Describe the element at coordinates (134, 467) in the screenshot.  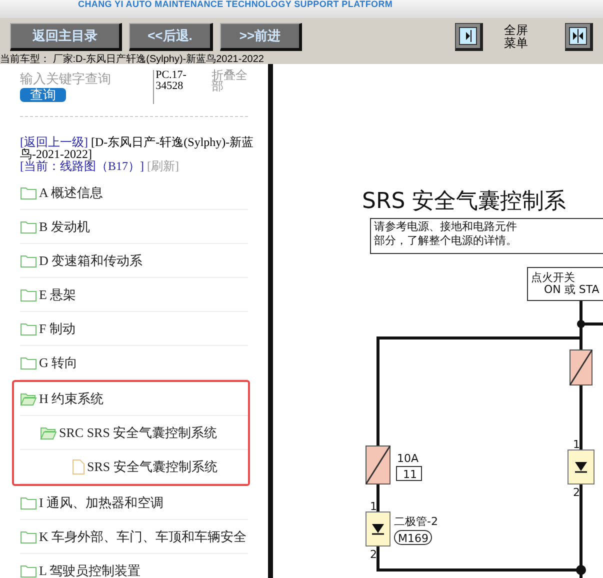
I see `tree-item: SRS 安全气囊控制系统` at that location.